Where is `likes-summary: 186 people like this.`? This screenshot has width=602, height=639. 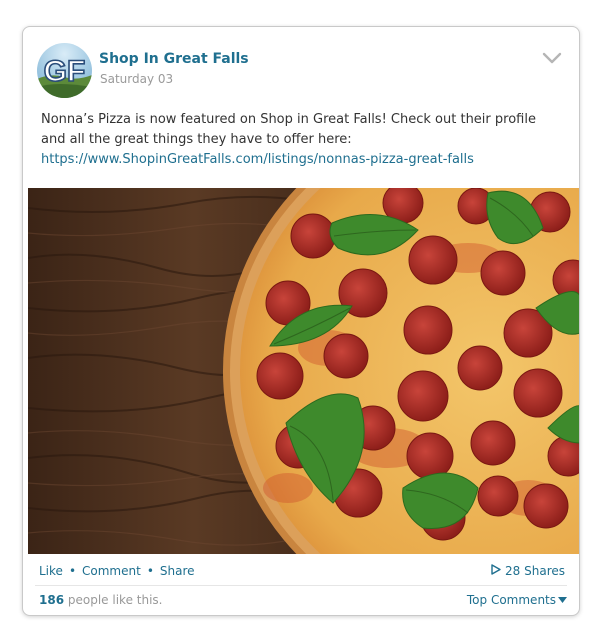 likes-summary: 186 people like this. is located at coordinates (100, 600).